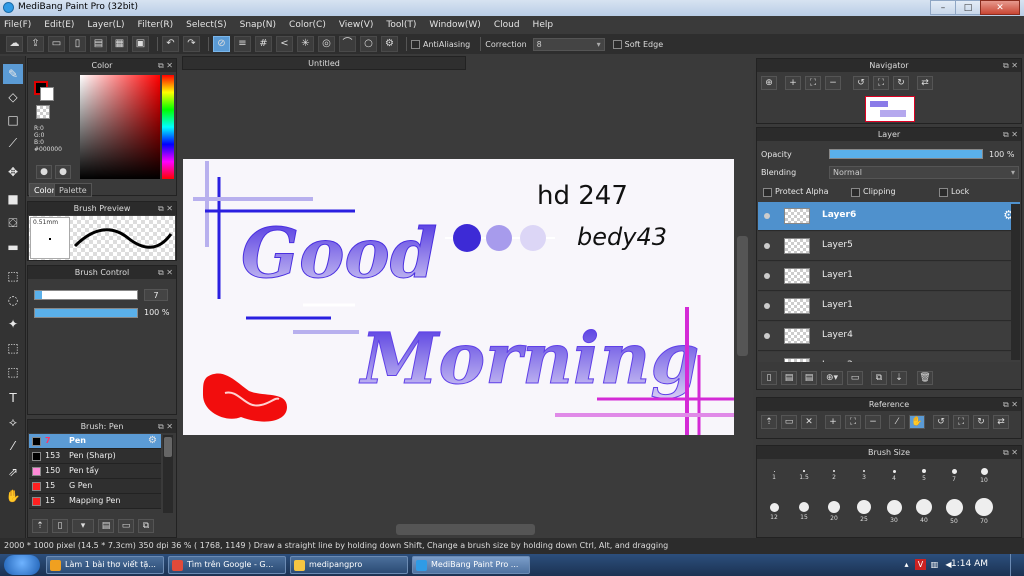  What do you see at coordinates (617, 44) in the screenshot?
I see `soft-edge-checkbox` at bounding box center [617, 44].